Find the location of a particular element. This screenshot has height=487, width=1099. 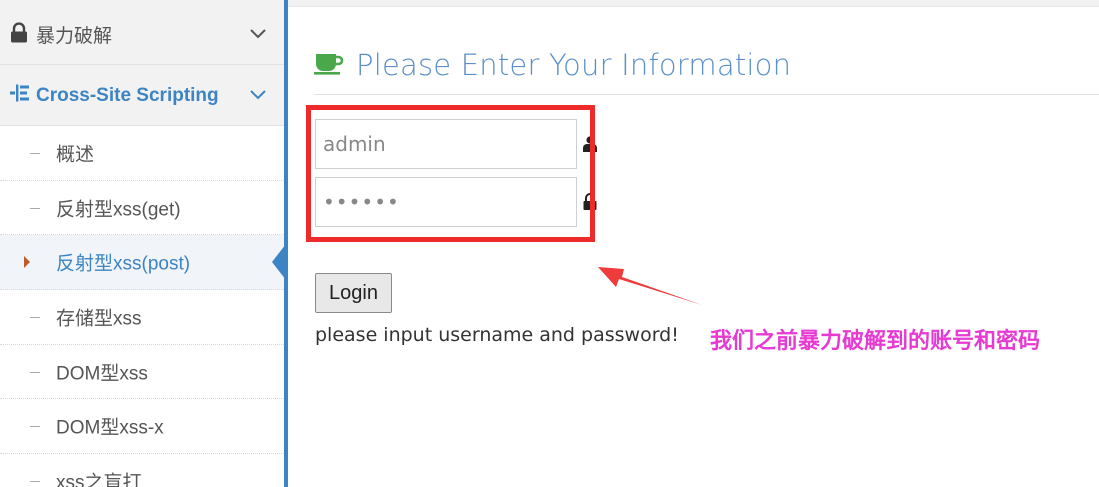

annotation-text: 我们之前暴力破解到的账号和密码 is located at coordinates (875, 340).